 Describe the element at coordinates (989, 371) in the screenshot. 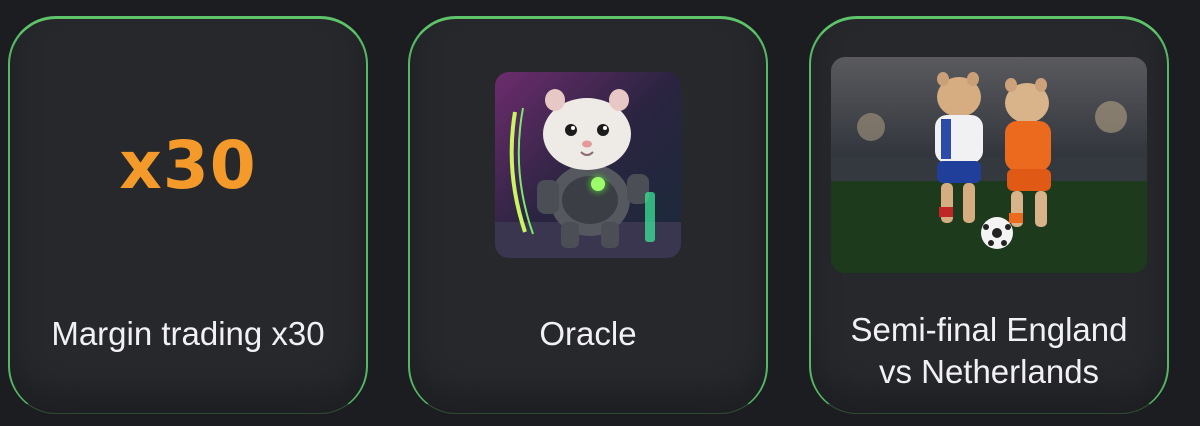

I see `card-title-line-2: vs Netherlands` at that location.